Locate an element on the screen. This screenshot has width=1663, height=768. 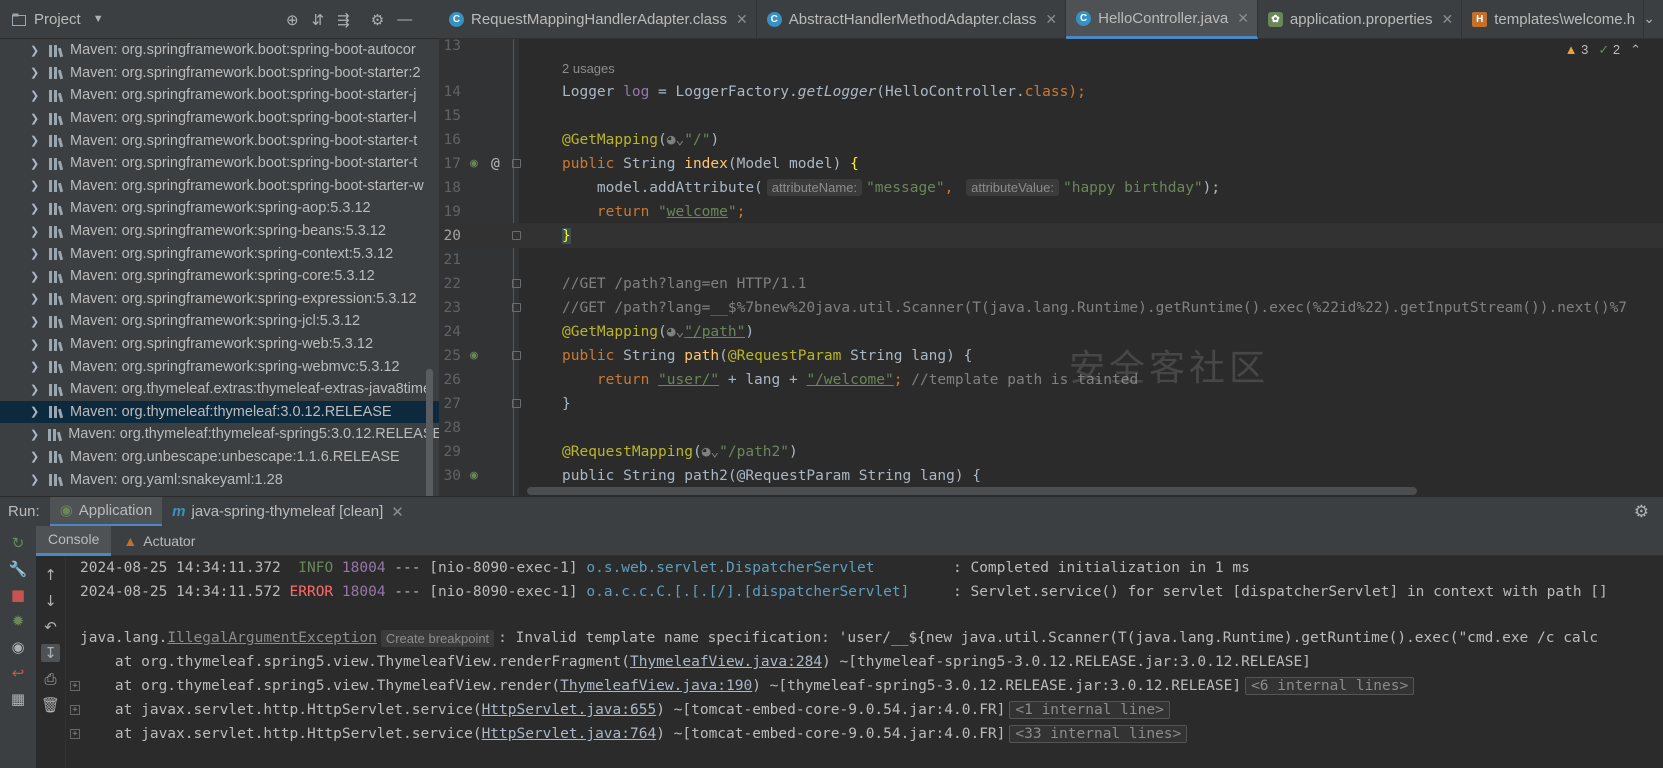
print-icon: ⎙ is located at coordinates (50, 679).